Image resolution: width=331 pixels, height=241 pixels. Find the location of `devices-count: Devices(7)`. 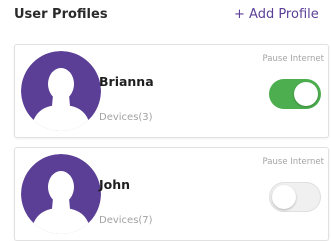

devices-count: Devices(7) is located at coordinates (126, 220).